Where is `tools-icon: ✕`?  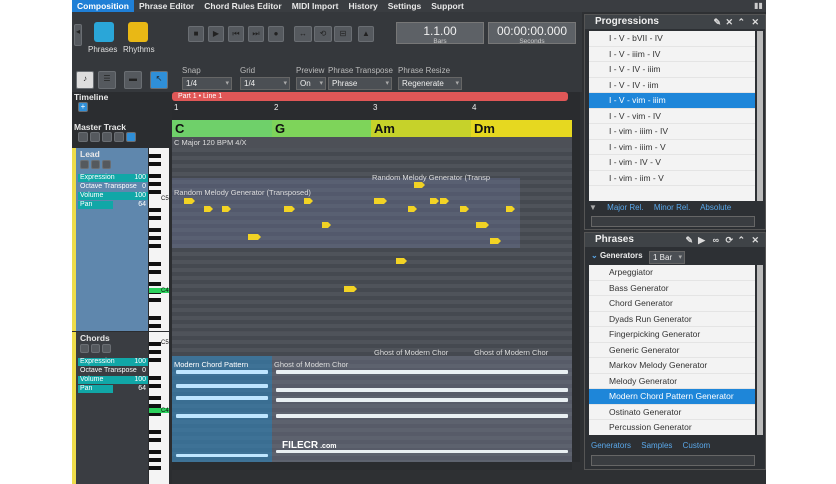
tools-icon: ✕ is located at coordinates (729, 22).